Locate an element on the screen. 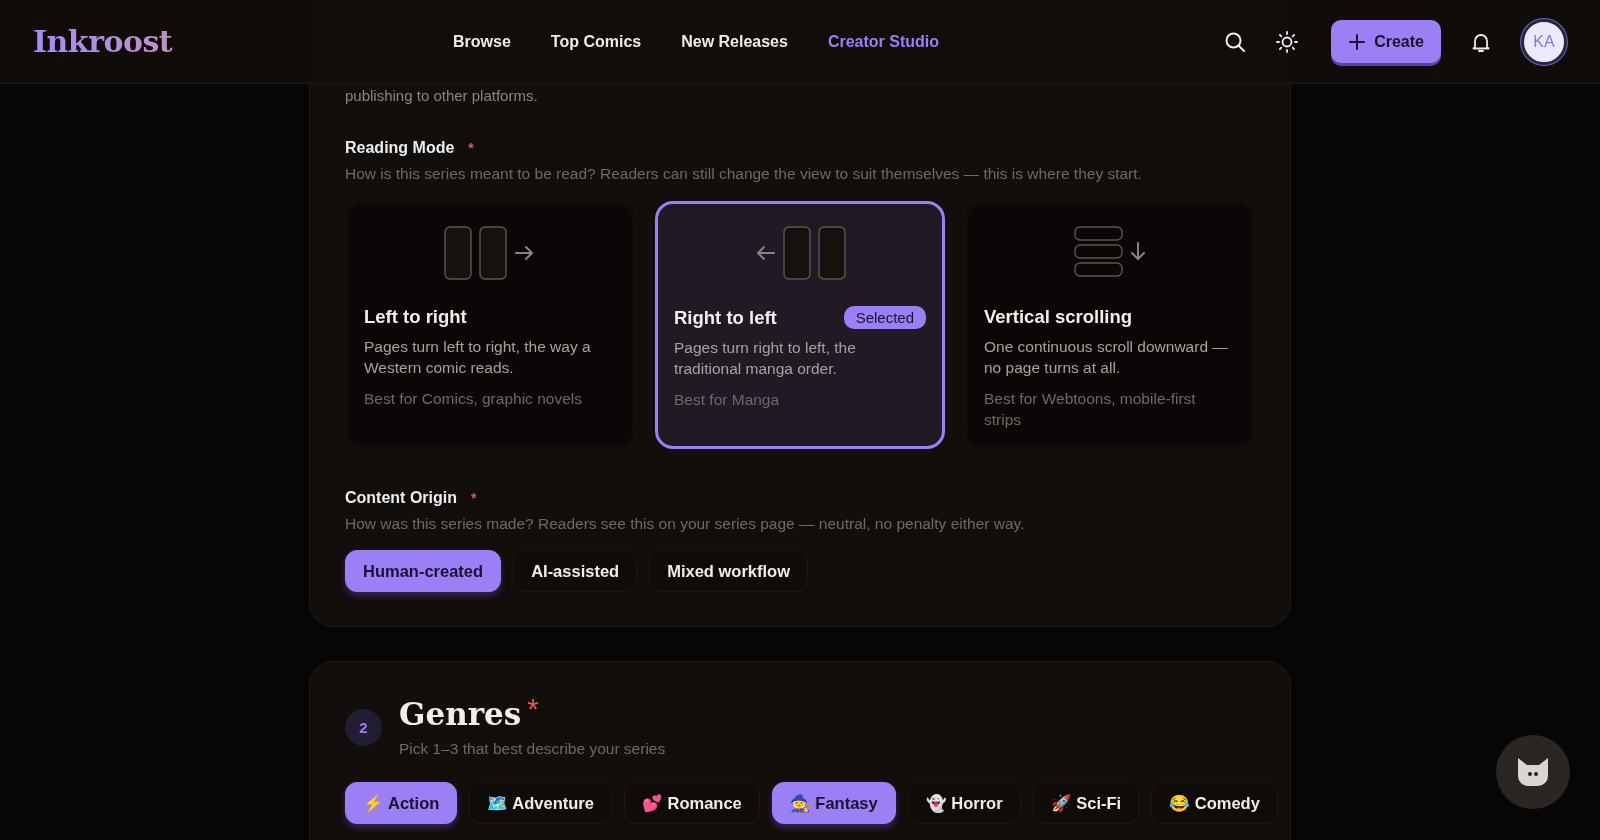 This screenshot has width=1600, height=840. section-text: publishing to other platforms. is located at coordinates (442, 96).